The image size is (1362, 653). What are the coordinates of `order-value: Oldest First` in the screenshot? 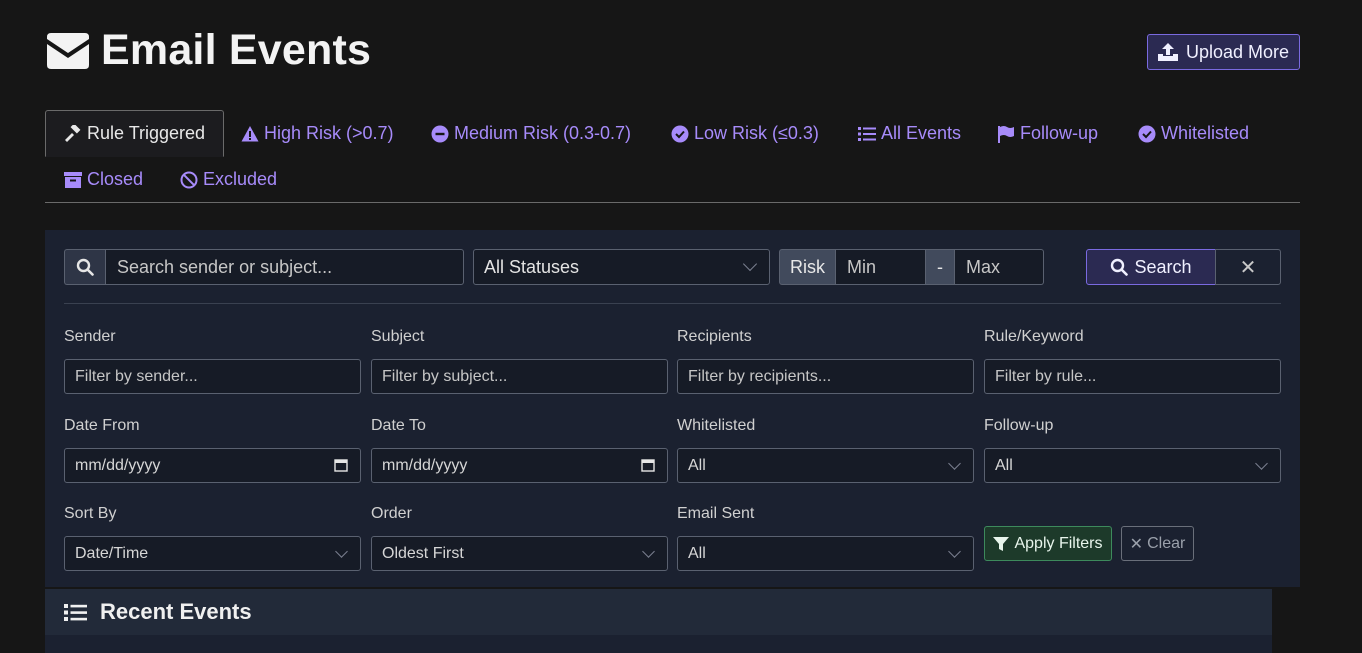 It's located at (423, 553).